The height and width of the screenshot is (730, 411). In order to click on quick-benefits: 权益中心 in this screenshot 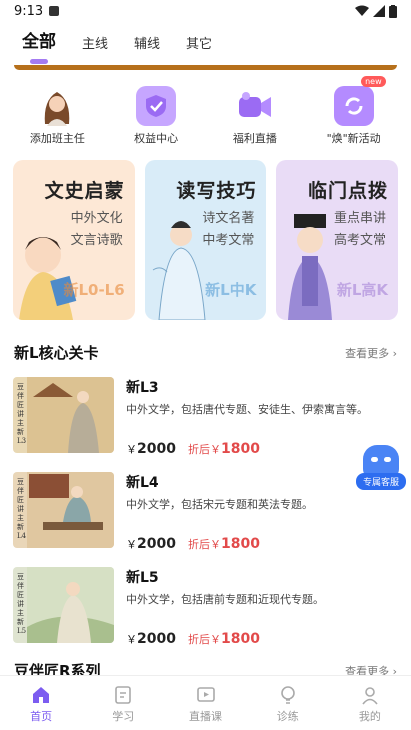, I will do `click(156, 116)`.